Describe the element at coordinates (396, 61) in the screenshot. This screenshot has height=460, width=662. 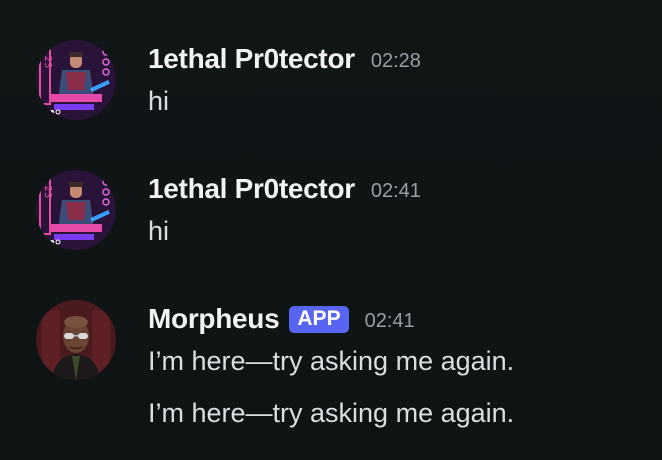
I see `timestamp: 02:28` at that location.